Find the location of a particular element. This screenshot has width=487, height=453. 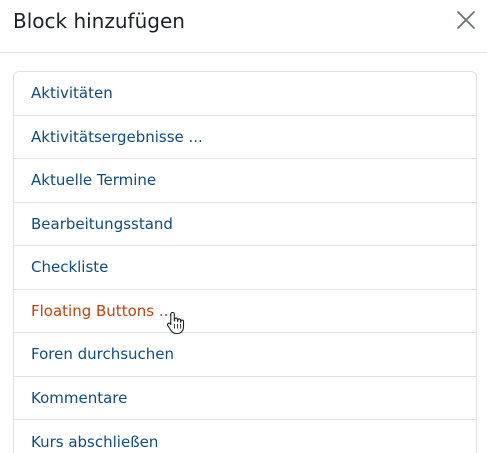

block-item-foren-durchsuchen: Foren durchsuchen is located at coordinates (245, 355).